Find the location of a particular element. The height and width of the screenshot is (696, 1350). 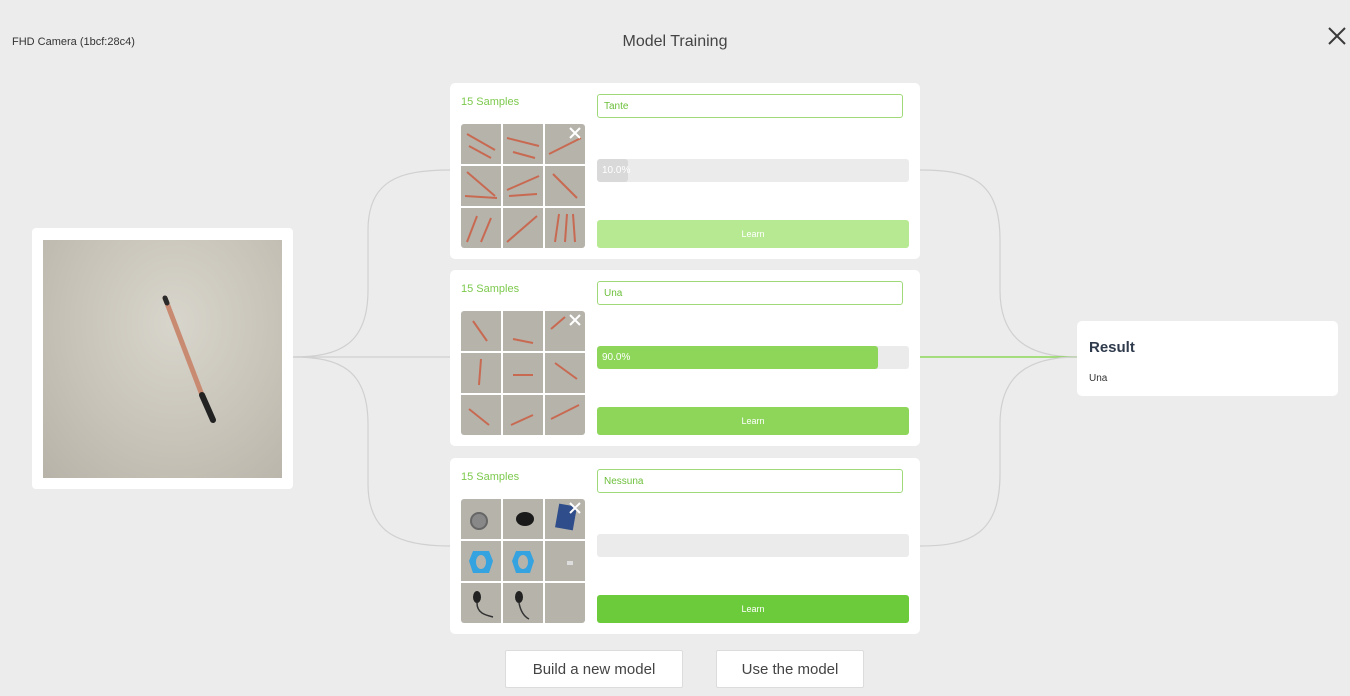

page-title: Model Training is located at coordinates (675, 41).